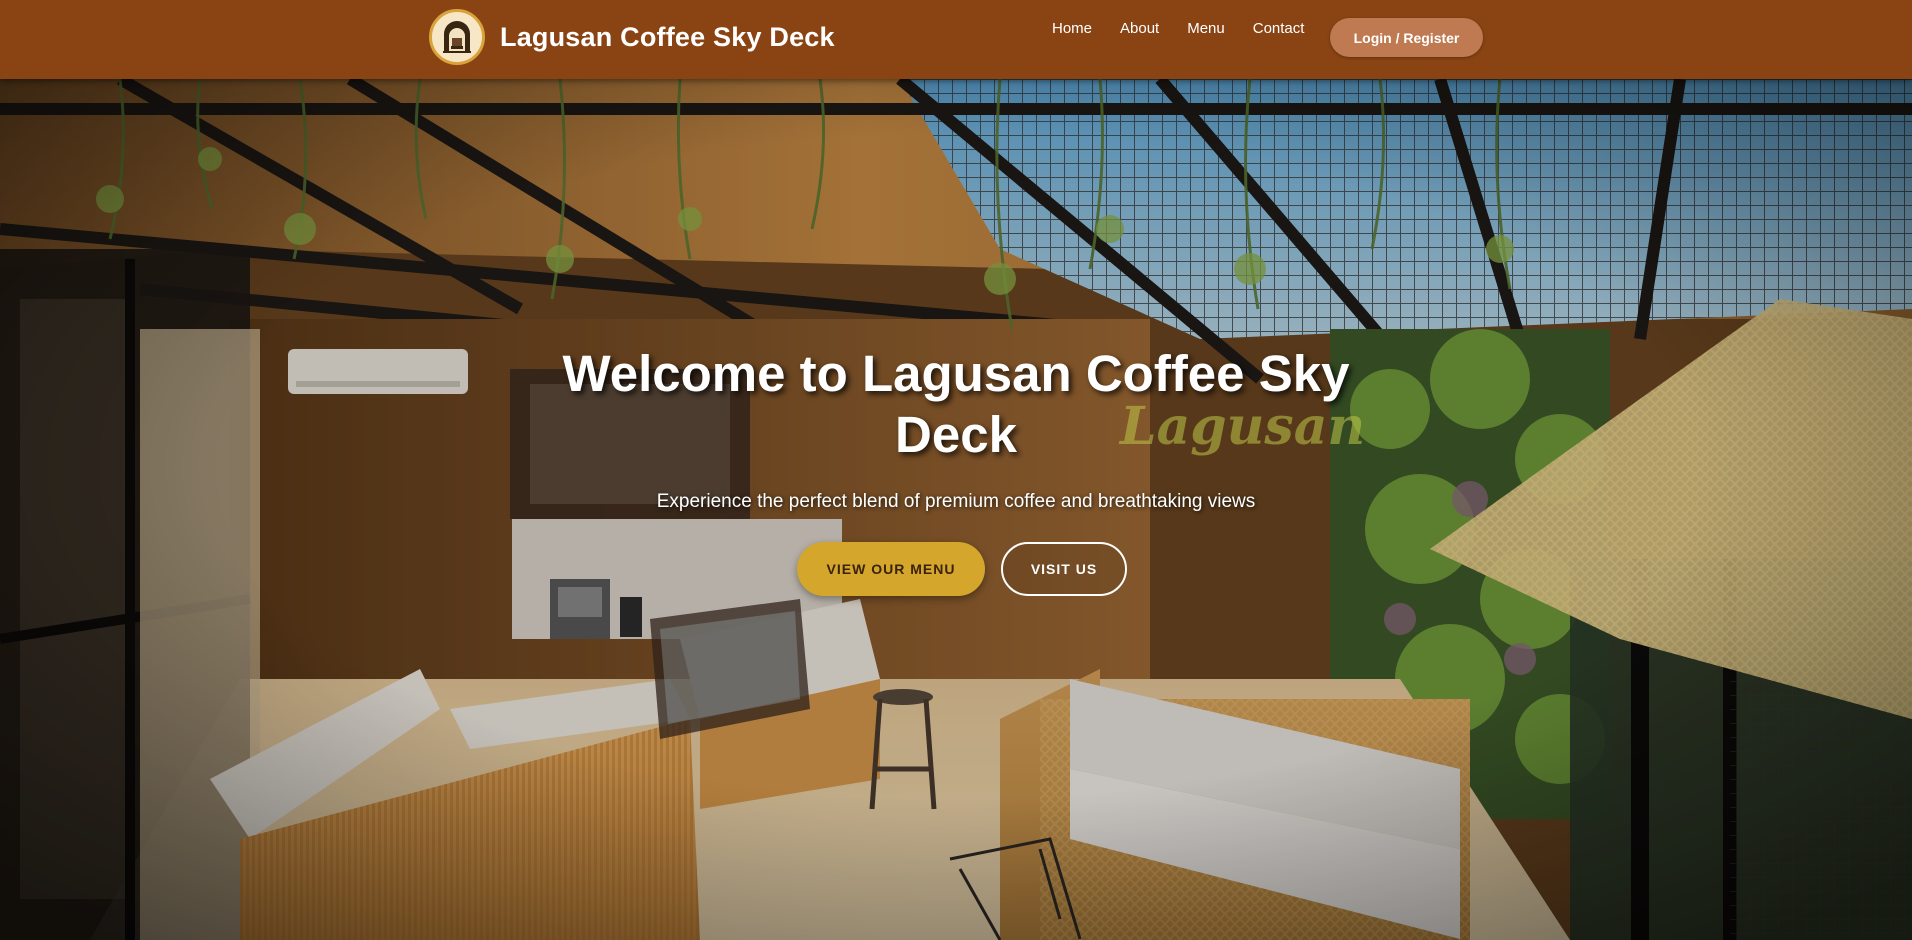  What do you see at coordinates (1139, 28) in the screenshot?
I see `nav-link-about: About` at bounding box center [1139, 28].